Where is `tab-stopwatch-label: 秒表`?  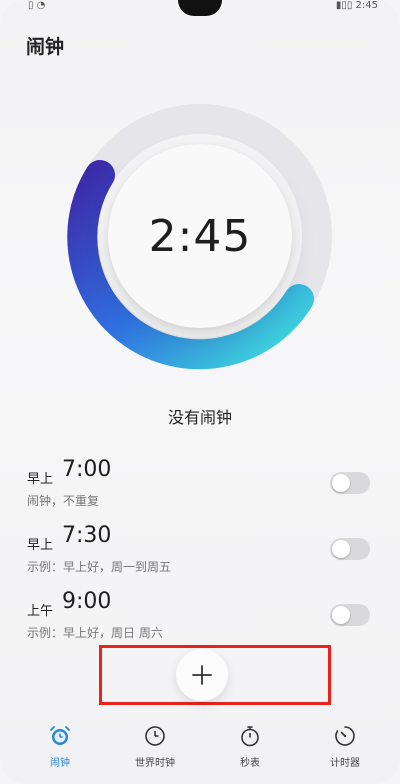
tab-stopwatch-label: 秒表 is located at coordinates (250, 763).